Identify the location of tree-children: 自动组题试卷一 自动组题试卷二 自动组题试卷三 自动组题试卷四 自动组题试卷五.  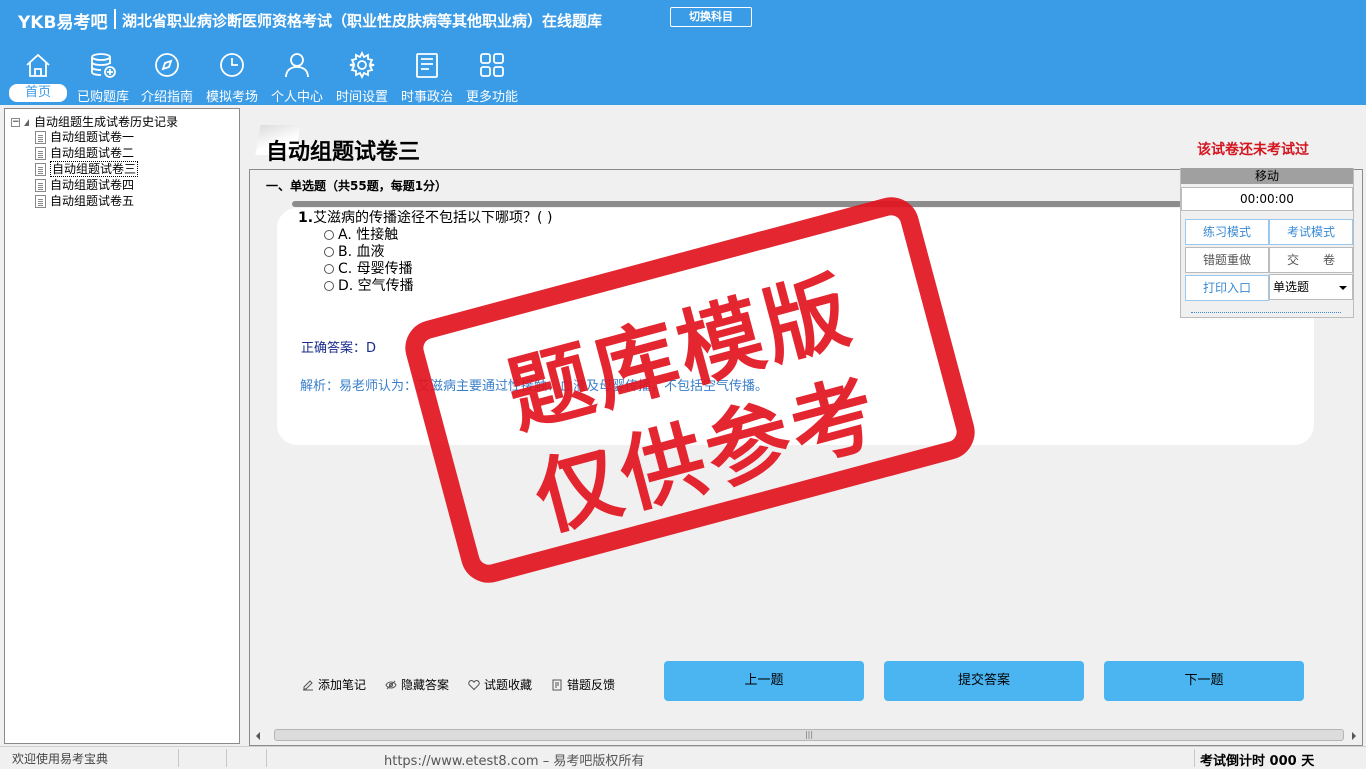
(87, 169).